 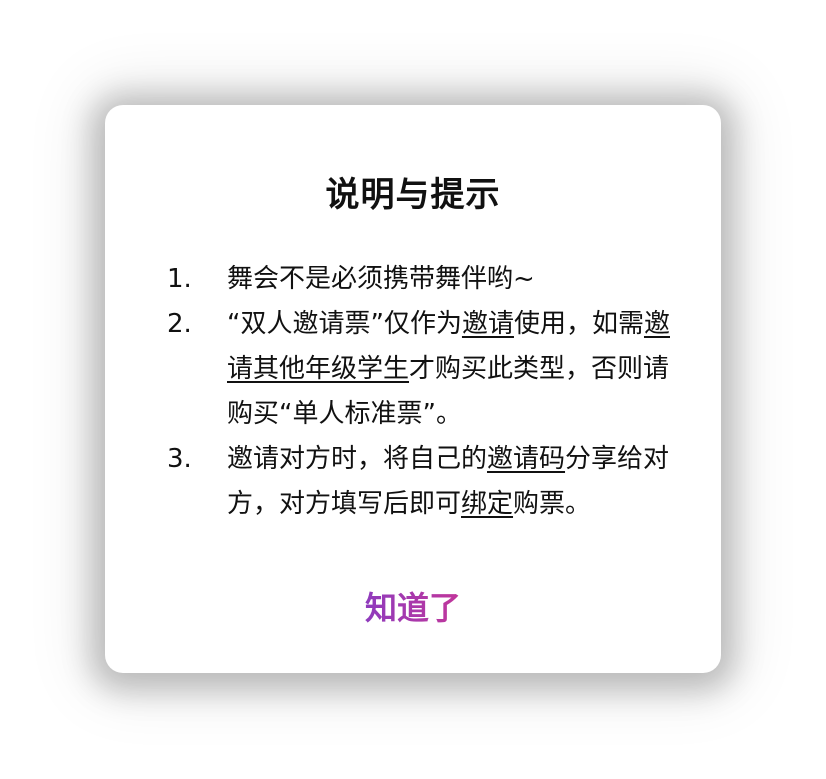 I want to click on note-emphasis: 邀请码, so click(x=526, y=459).